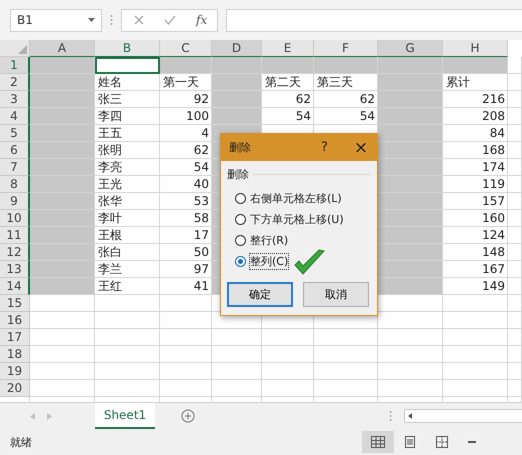 The image size is (522, 455). I want to click on enter-icon, so click(170, 20).